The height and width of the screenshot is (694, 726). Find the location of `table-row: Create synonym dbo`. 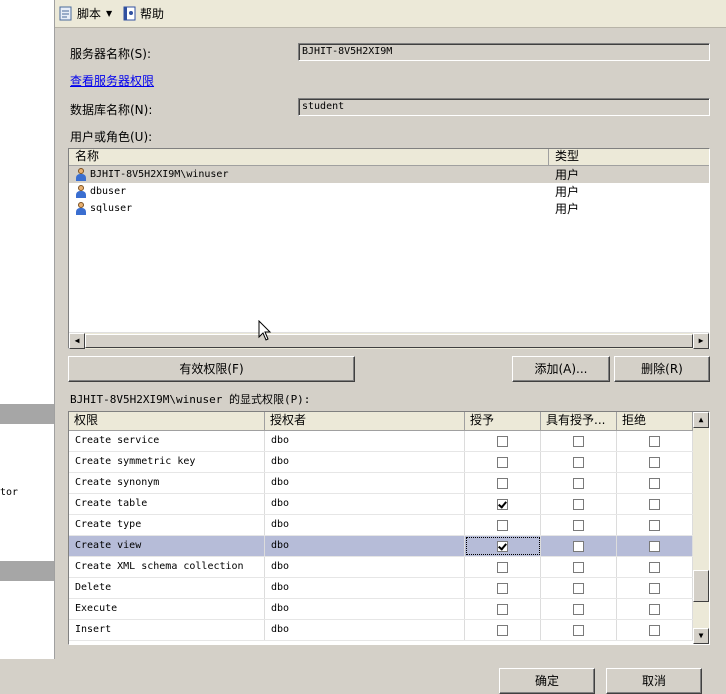

table-row: Create synonym dbo is located at coordinates (381, 483).